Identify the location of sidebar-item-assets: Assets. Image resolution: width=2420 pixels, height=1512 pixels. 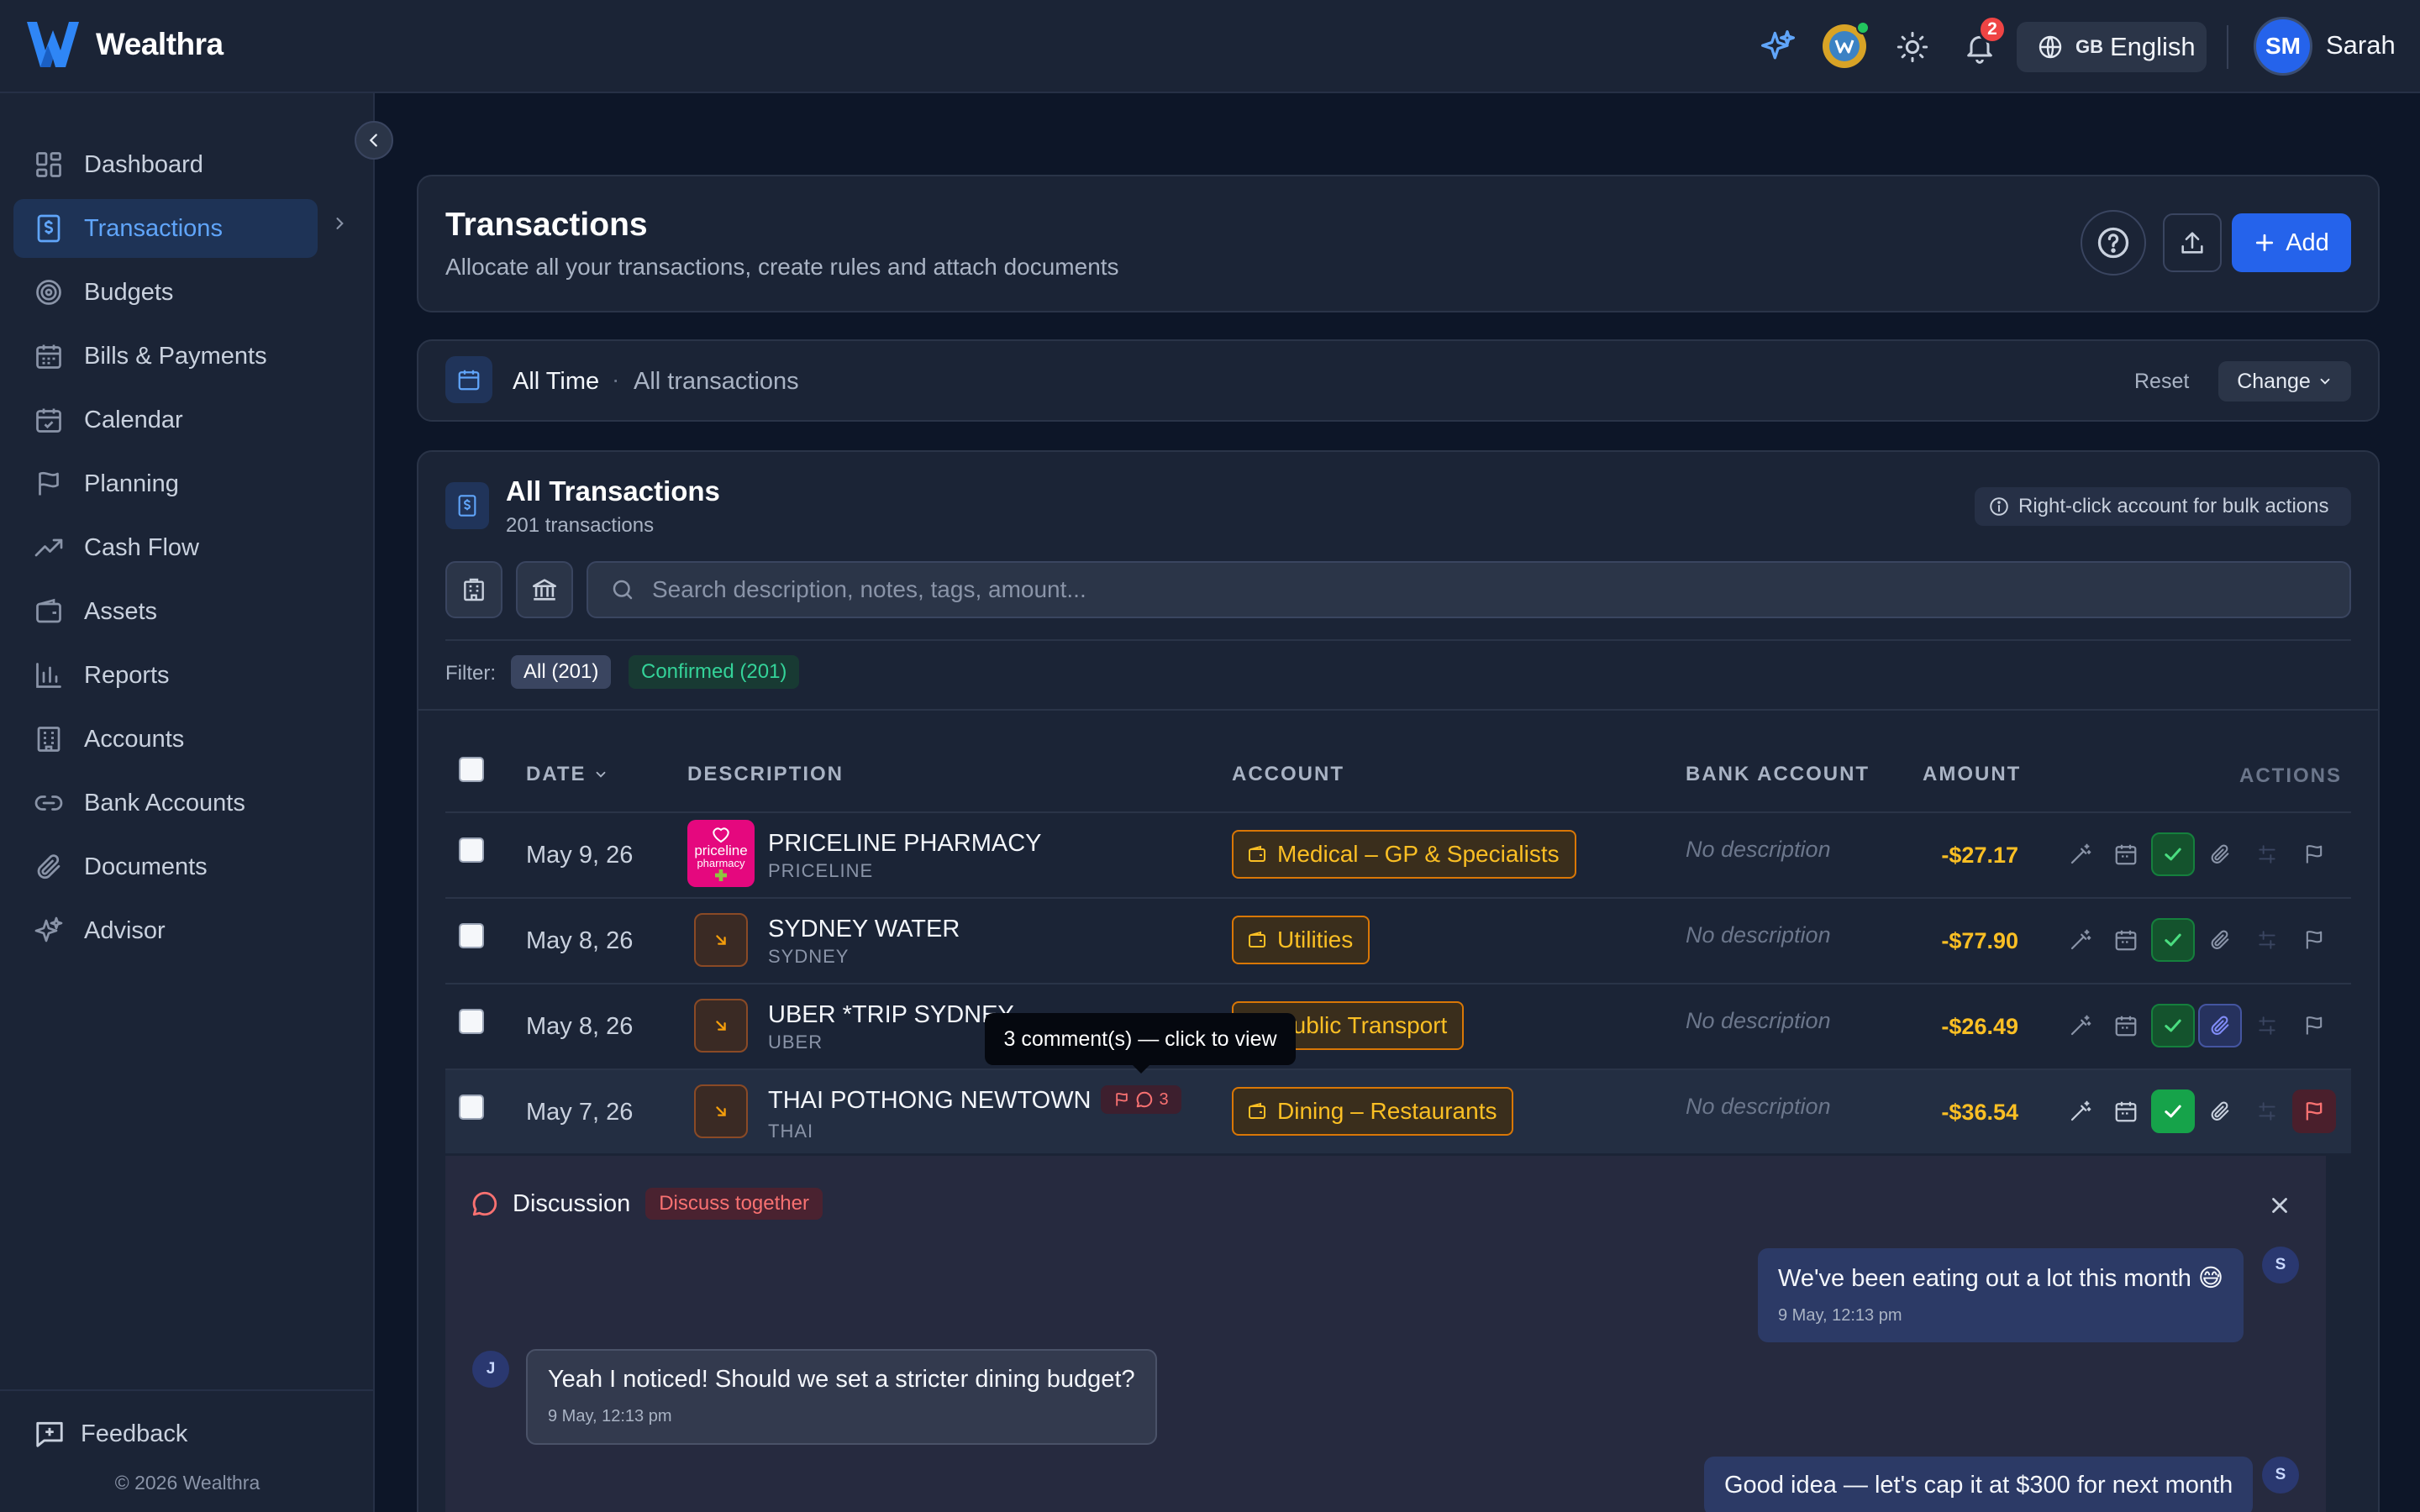
(165, 611).